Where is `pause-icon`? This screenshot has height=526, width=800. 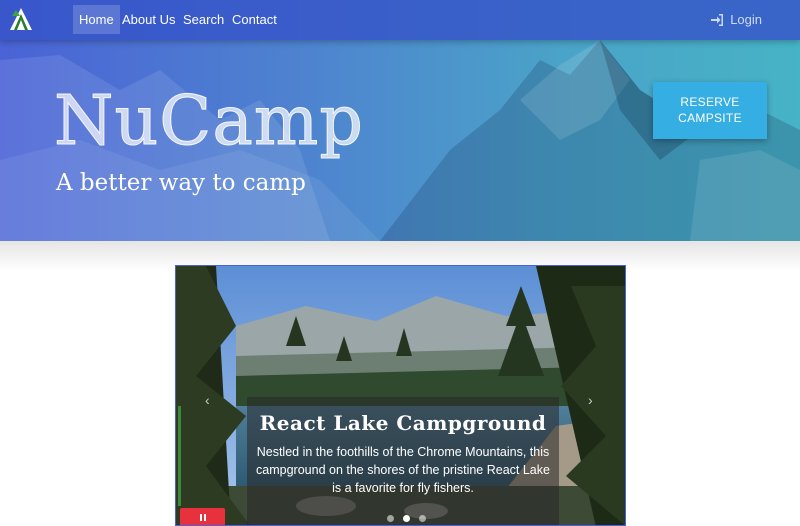 pause-icon is located at coordinates (201, 517).